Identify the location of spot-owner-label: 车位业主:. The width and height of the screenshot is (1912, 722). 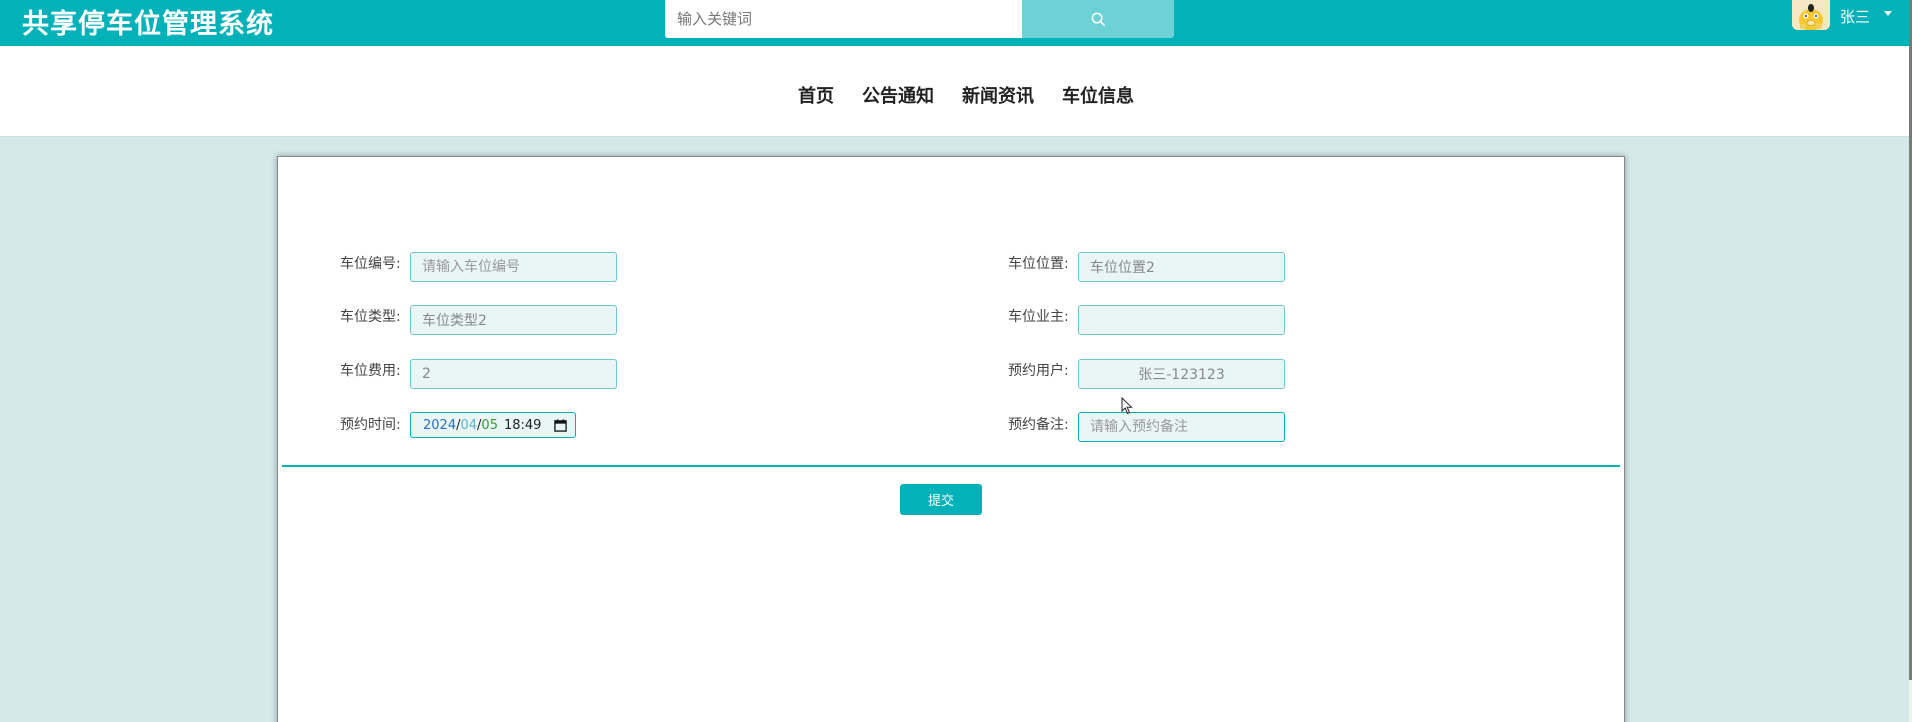
(1038, 317).